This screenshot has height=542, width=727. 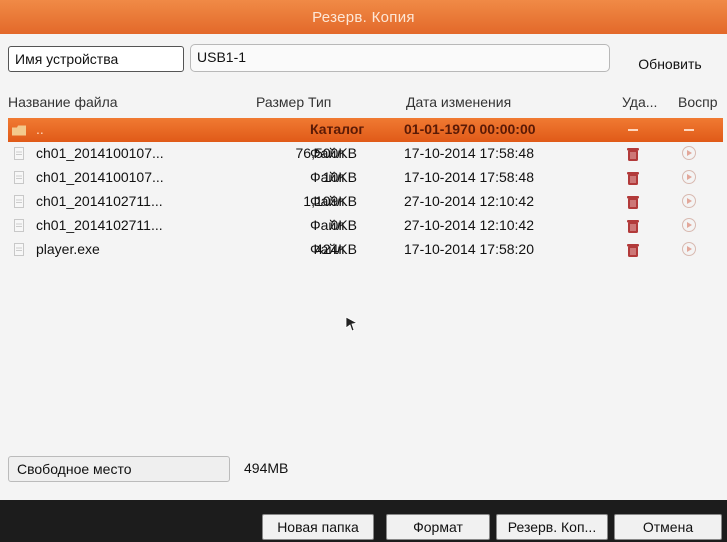 What do you see at coordinates (318, 527) in the screenshot?
I see `new-folder-button: Новая папка` at bounding box center [318, 527].